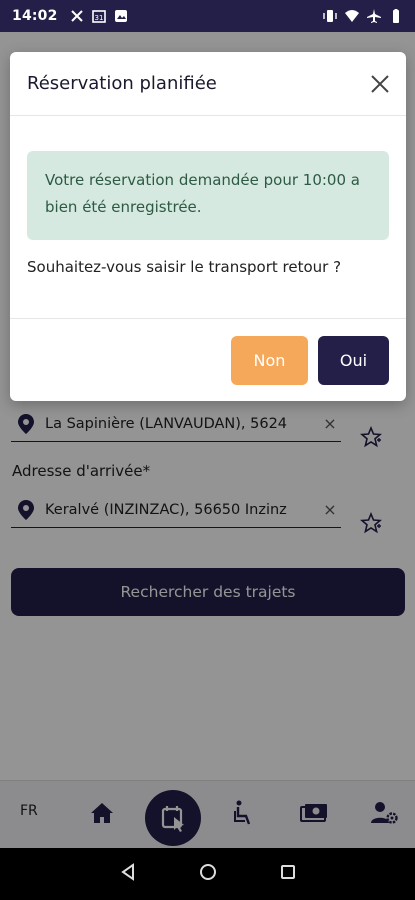 The height and width of the screenshot is (900, 415). Describe the element at coordinates (269, 360) in the screenshot. I see `no-button: Non` at that location.